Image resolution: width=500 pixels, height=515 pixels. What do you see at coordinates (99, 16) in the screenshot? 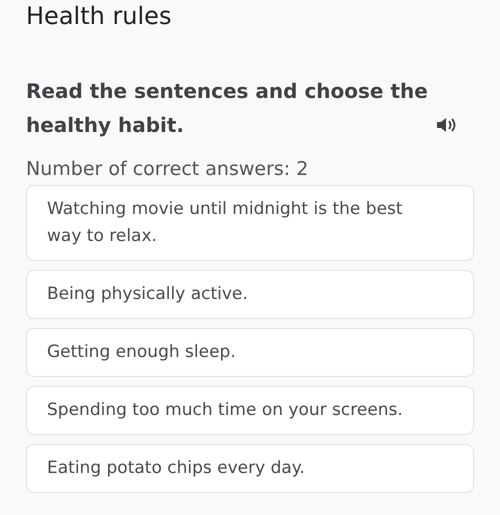
I see `page-title: Health rules` at bounding box center [99, 16].